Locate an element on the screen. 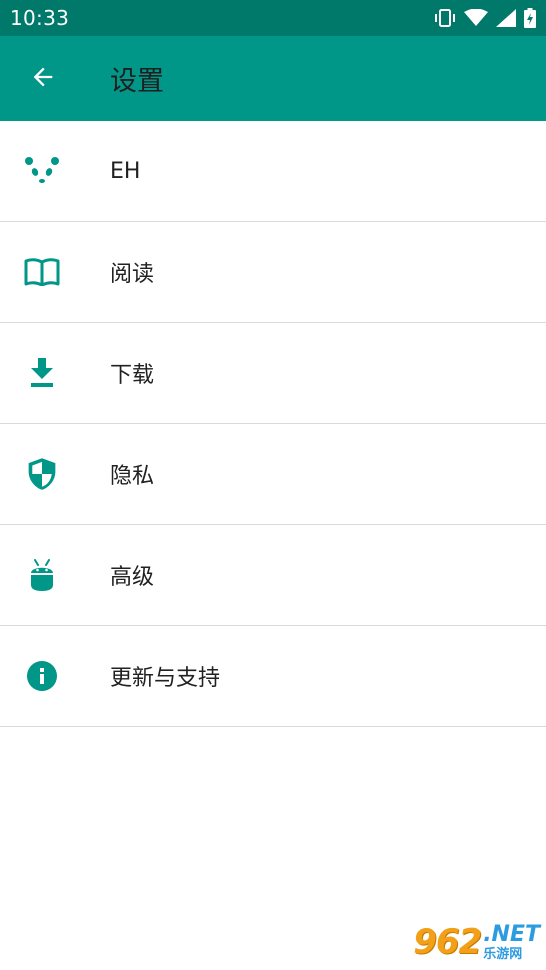 Image resolution: width=546 pixels, height=970 pixels. back-button is located at coordinates (43, 78).